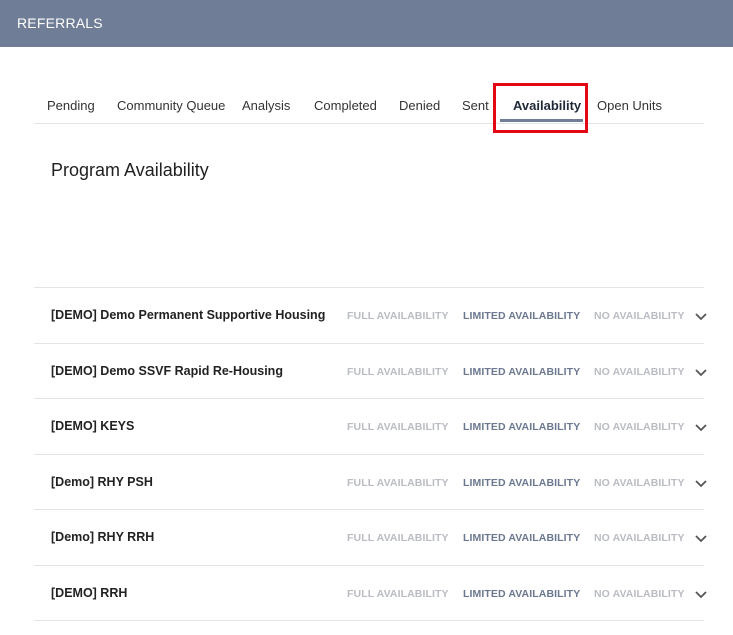 This screenshot has height=635, width=733. I want to click on tab-open-units: Open Units, so click(629, 105).